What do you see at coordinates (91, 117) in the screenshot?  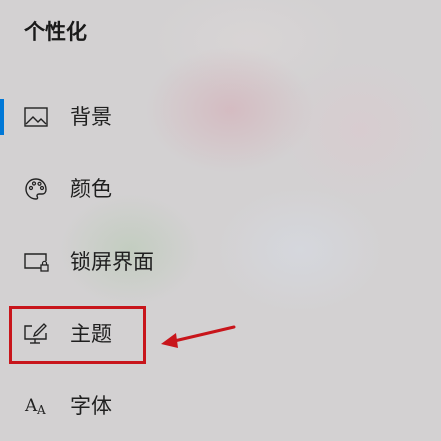 I see `nav-item-label: 背景` at bounding box center [91, 117].